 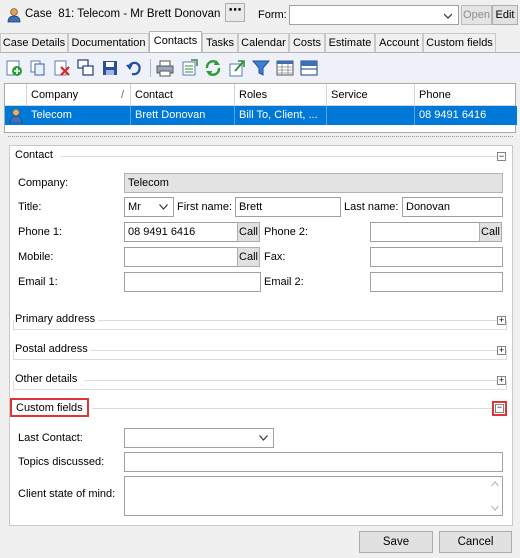 I want to click on grid-view-icon, so click(x=285, y=68).